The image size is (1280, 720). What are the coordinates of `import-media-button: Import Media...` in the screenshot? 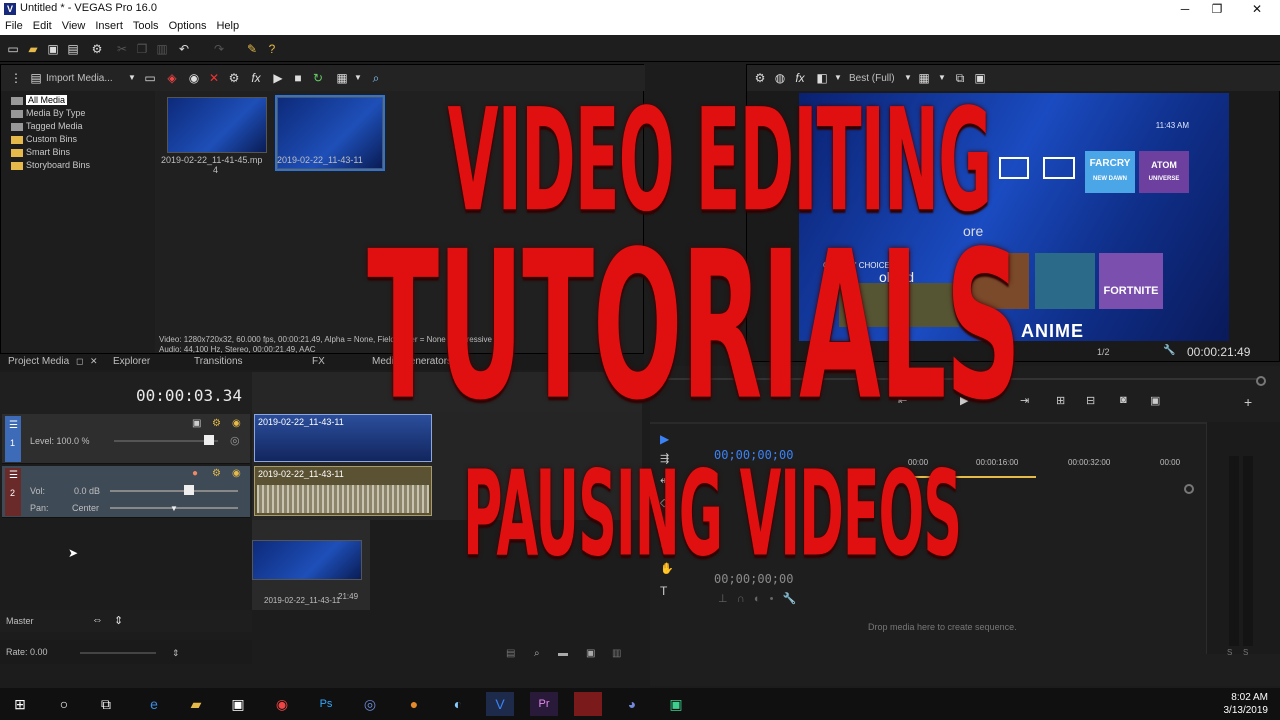 It's located at (79, 78).